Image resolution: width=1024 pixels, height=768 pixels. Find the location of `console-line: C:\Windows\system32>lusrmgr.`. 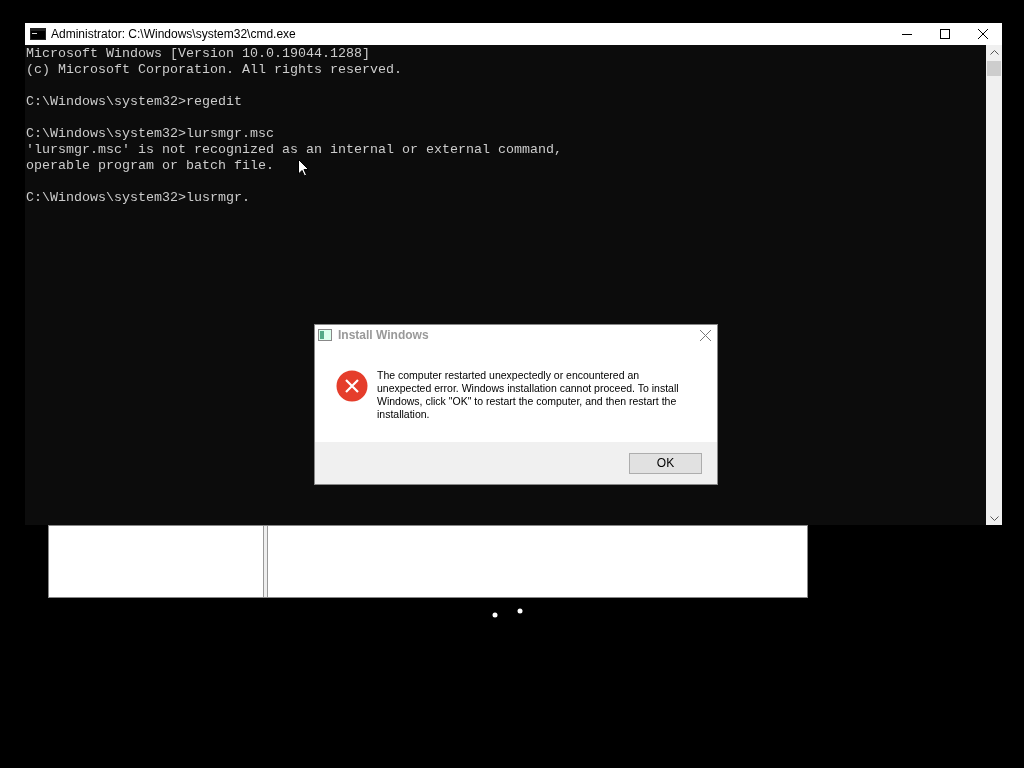

console-line: C:\Windows\system32>lusrmgr. is located at coordinates (138, 198).